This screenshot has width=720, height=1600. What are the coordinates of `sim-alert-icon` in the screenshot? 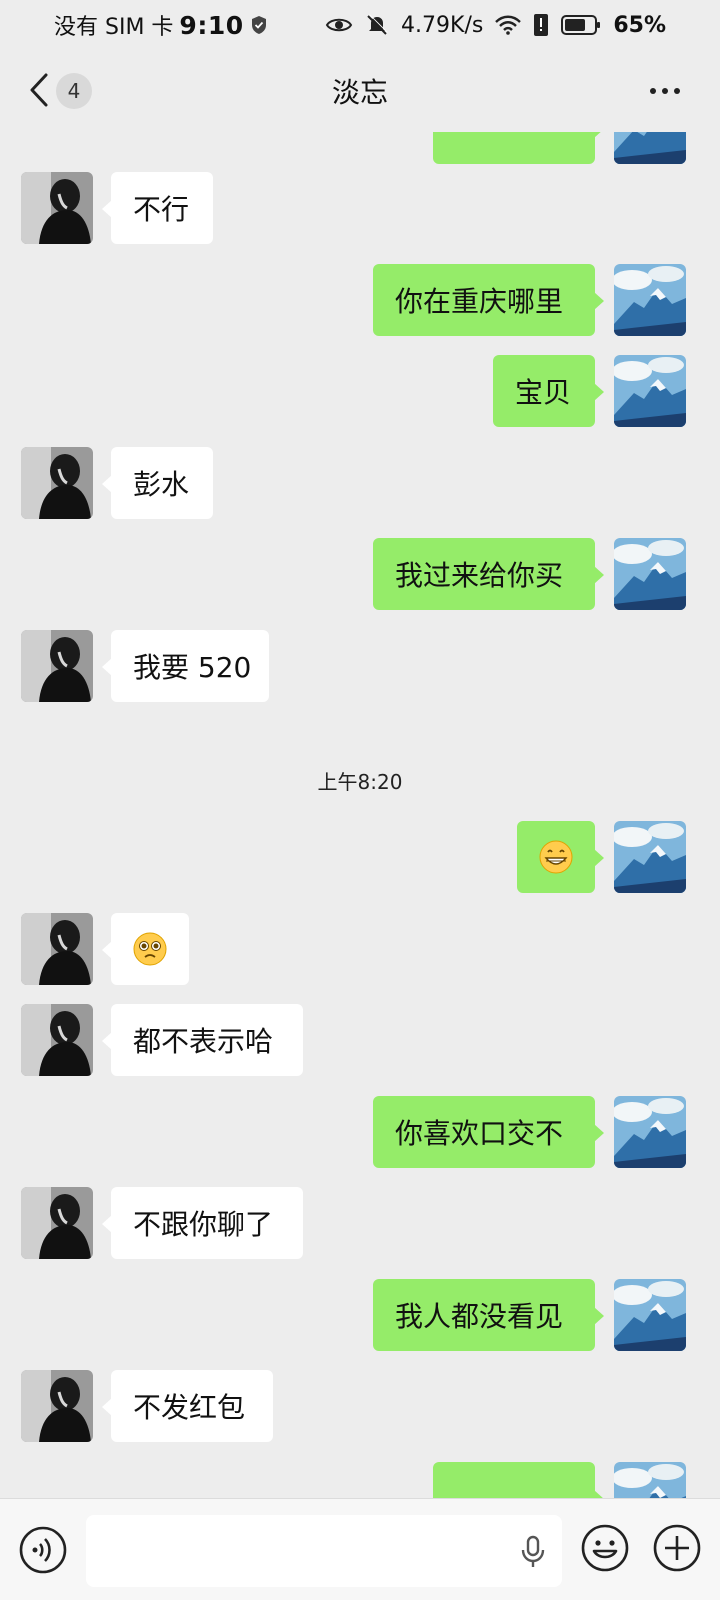 It's located at (541, 25).